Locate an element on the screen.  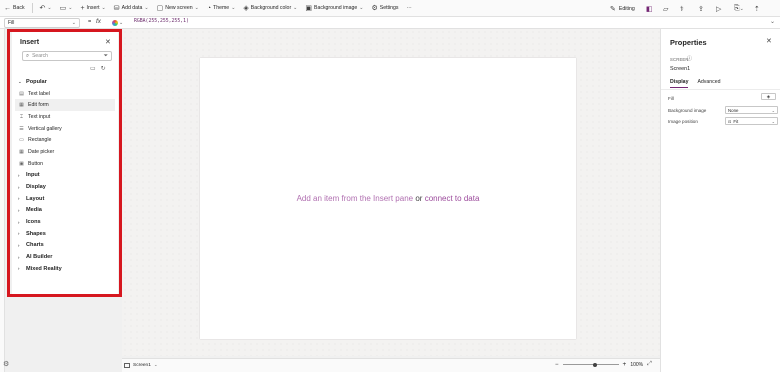
new-screen-button: ▢ New screen ⌄ is located at coordinates (178, 8).